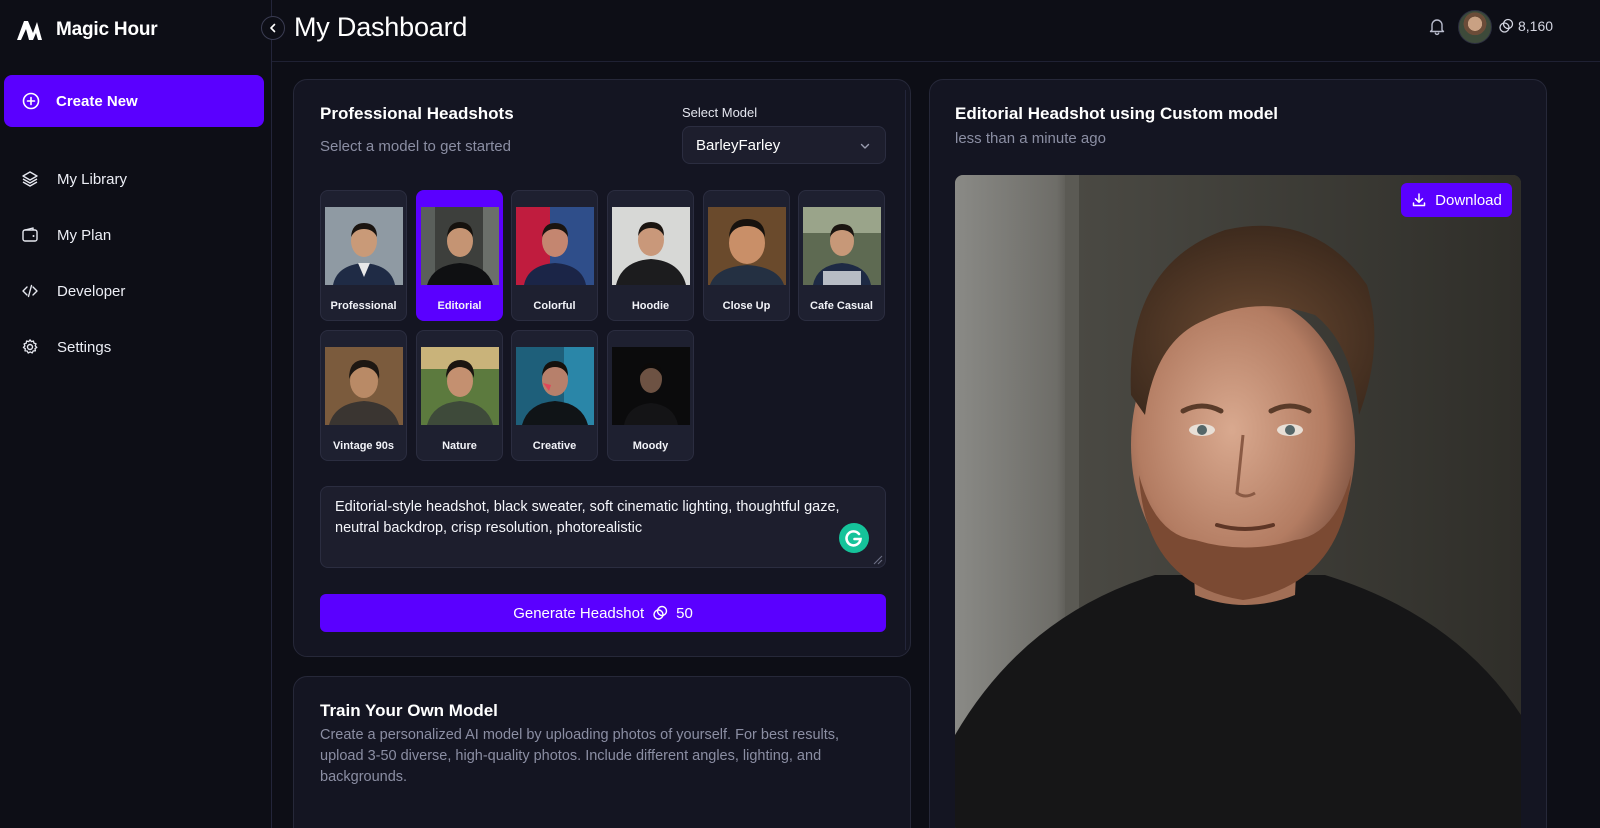 The width and height of the screenshot is (1600, 828). I want to click on download-label: Download, so click(1468, 200).